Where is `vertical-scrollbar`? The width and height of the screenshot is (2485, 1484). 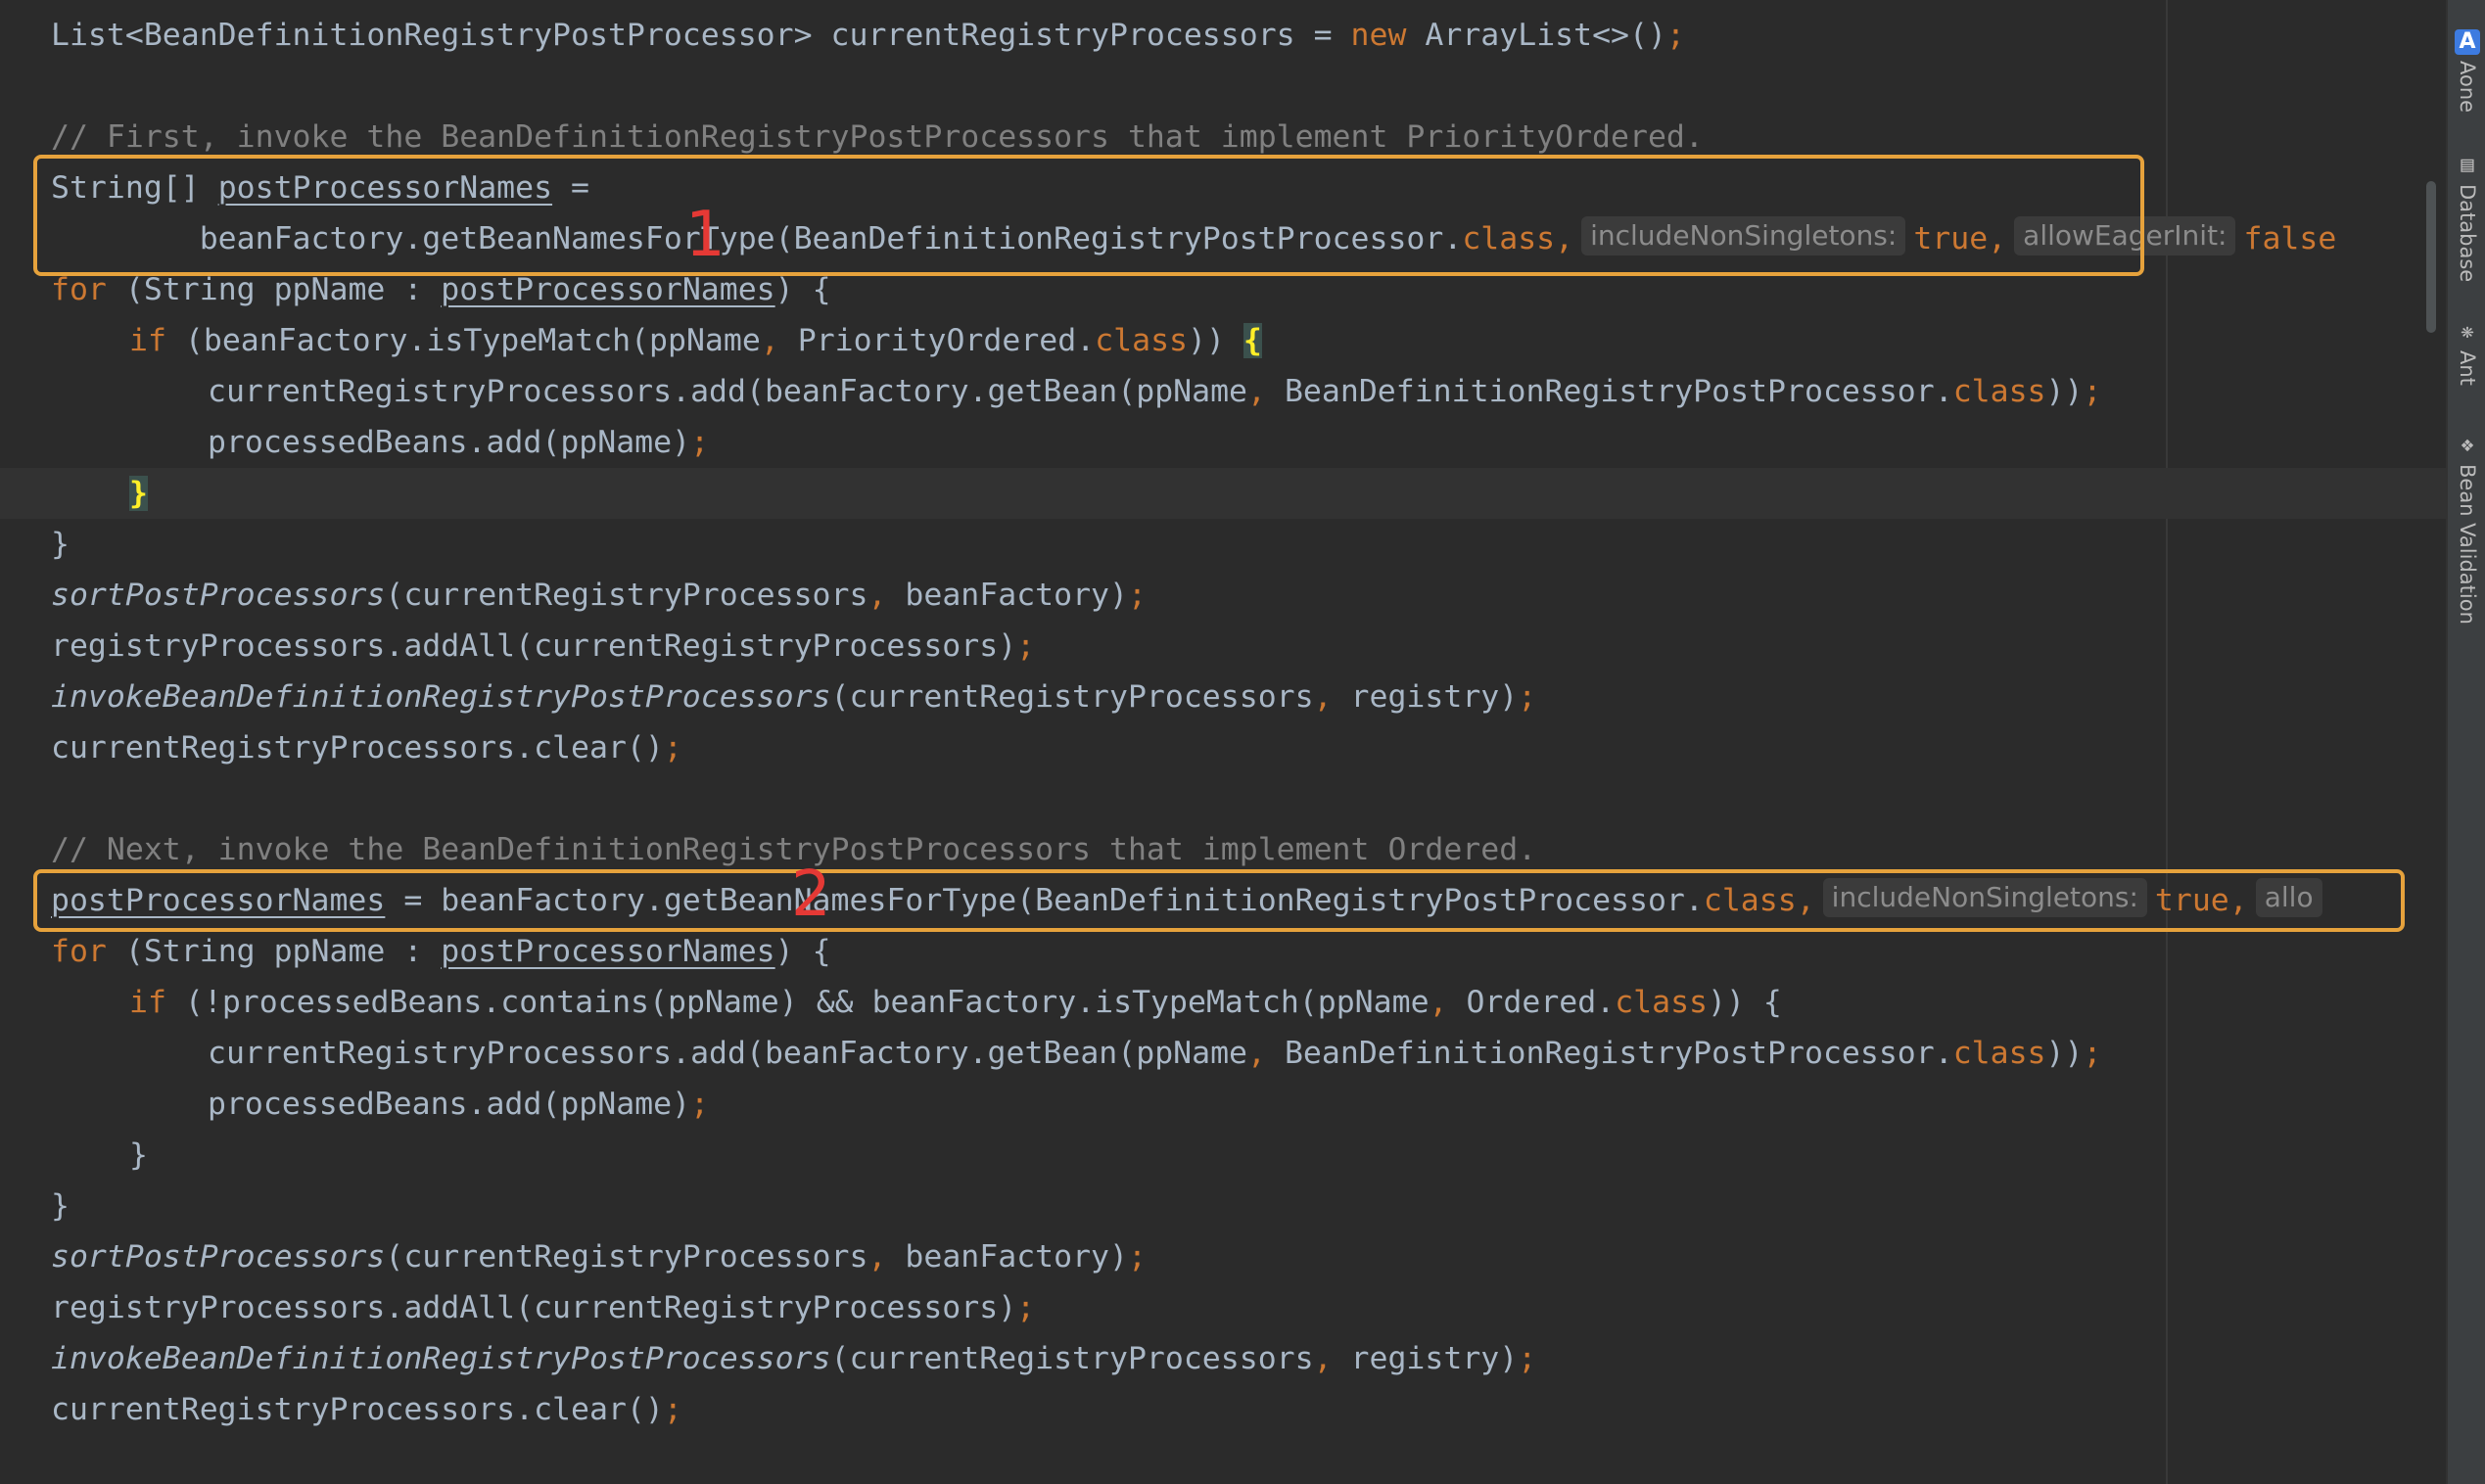 vertical-scrollbar is located at coordinates (2431, 257).